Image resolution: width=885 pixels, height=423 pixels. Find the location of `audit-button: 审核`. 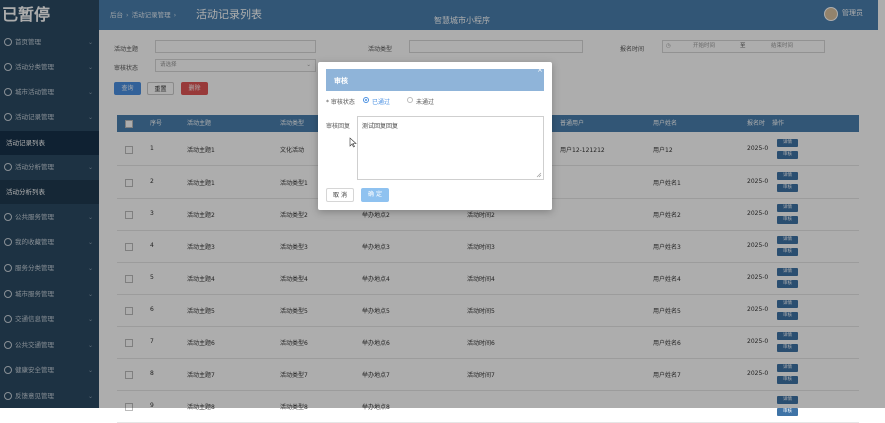

audit-button: 审核 is located at coordinates (787, 412).